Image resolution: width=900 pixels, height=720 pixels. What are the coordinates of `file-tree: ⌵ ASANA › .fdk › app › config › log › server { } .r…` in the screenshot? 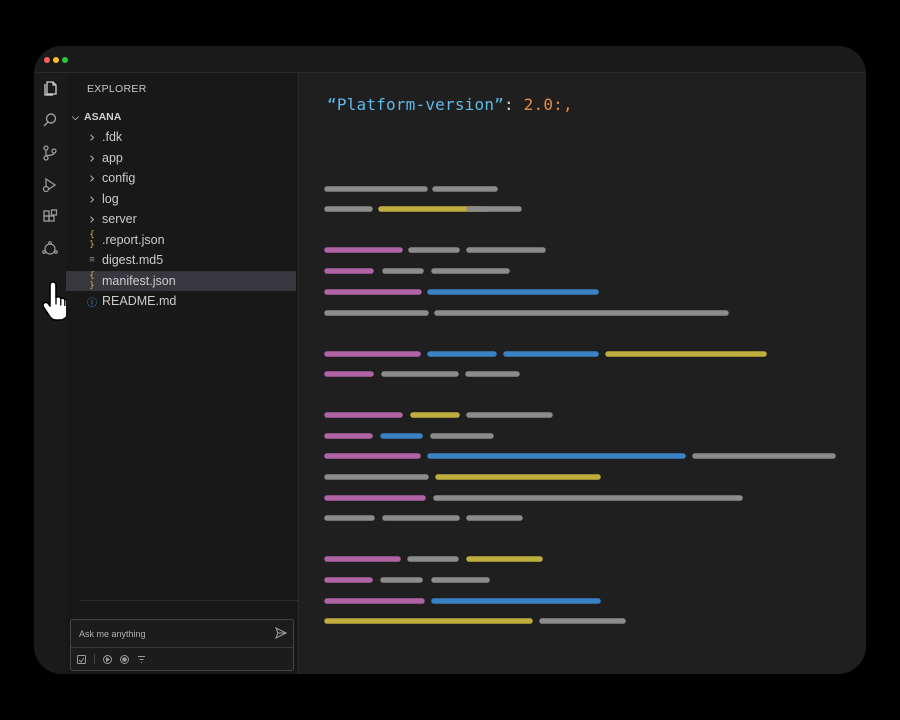 It's located at (182, 209).